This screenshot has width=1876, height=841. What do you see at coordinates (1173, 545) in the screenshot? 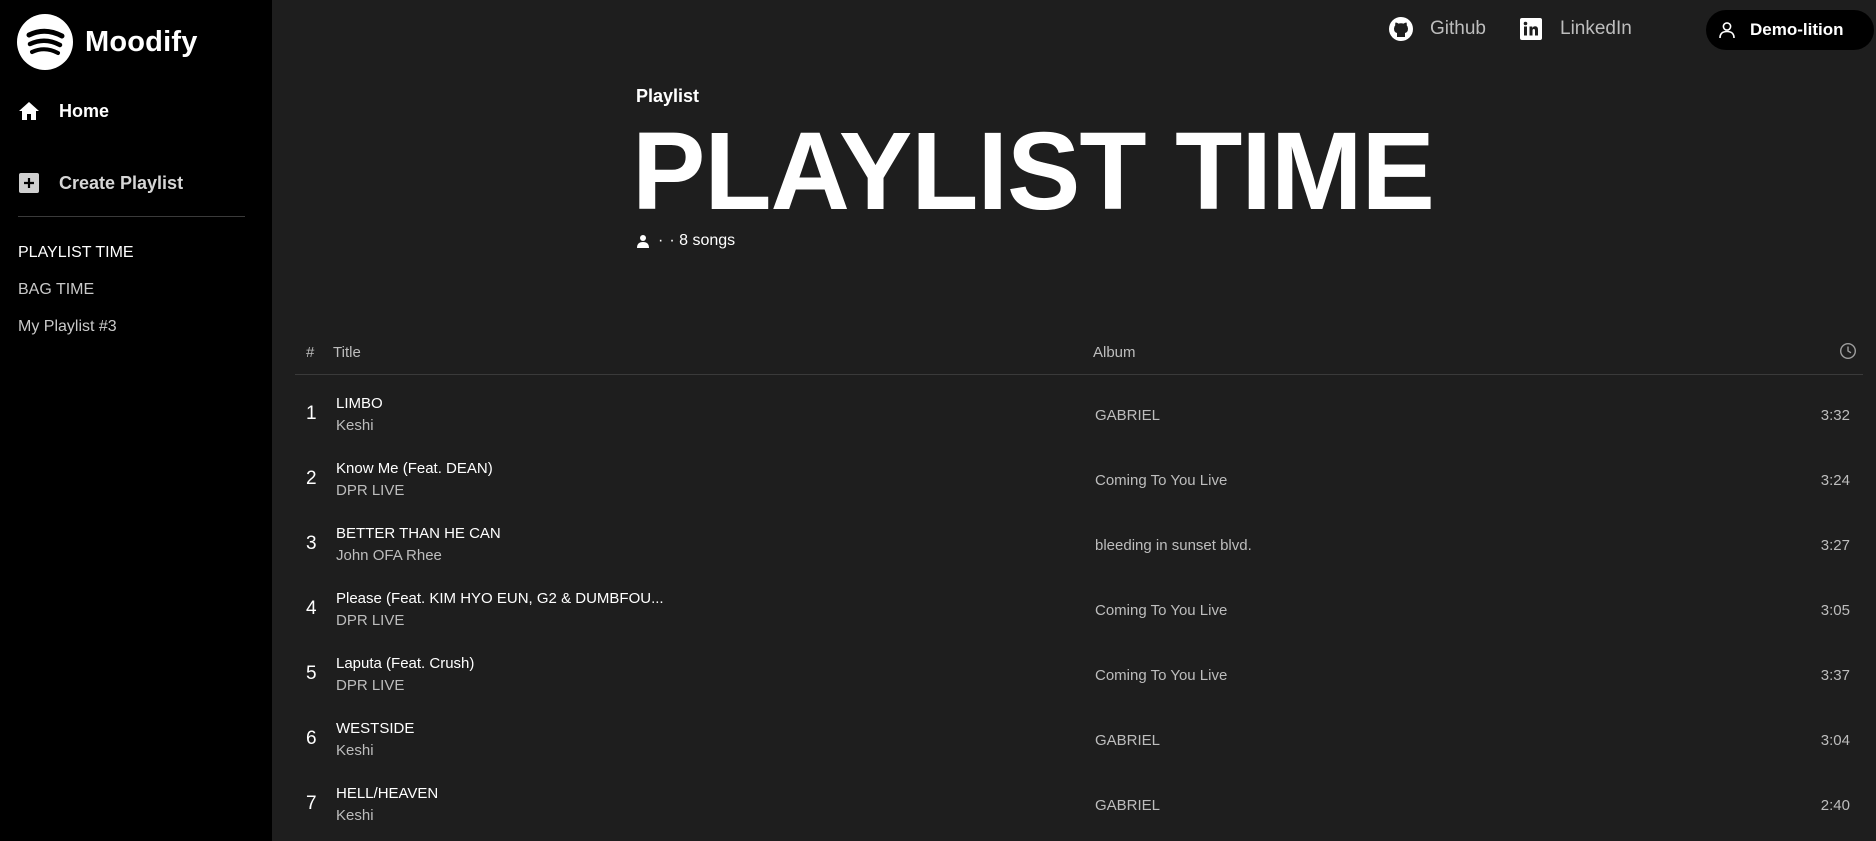
I see `track-album: bleeding in sunset blvd.` at bounding box center [1173, 545].